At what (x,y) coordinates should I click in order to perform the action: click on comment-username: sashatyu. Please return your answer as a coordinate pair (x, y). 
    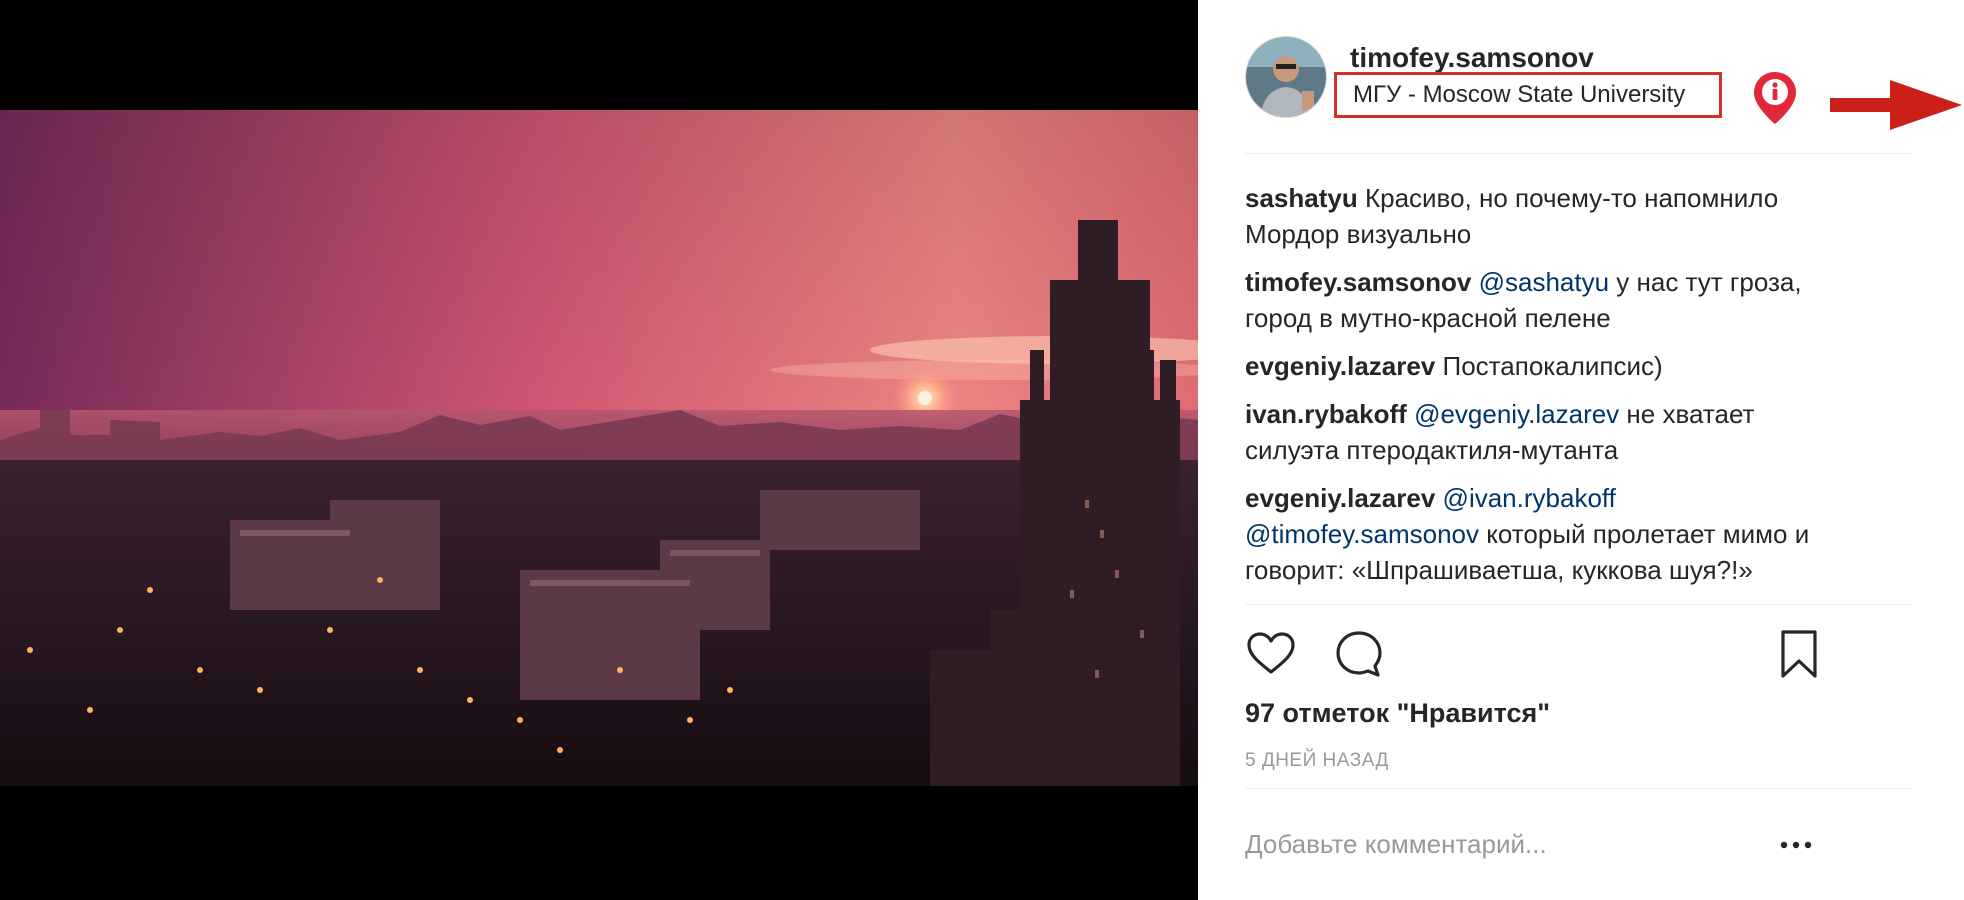
    Looking at the image, I should click on (1301, 198).